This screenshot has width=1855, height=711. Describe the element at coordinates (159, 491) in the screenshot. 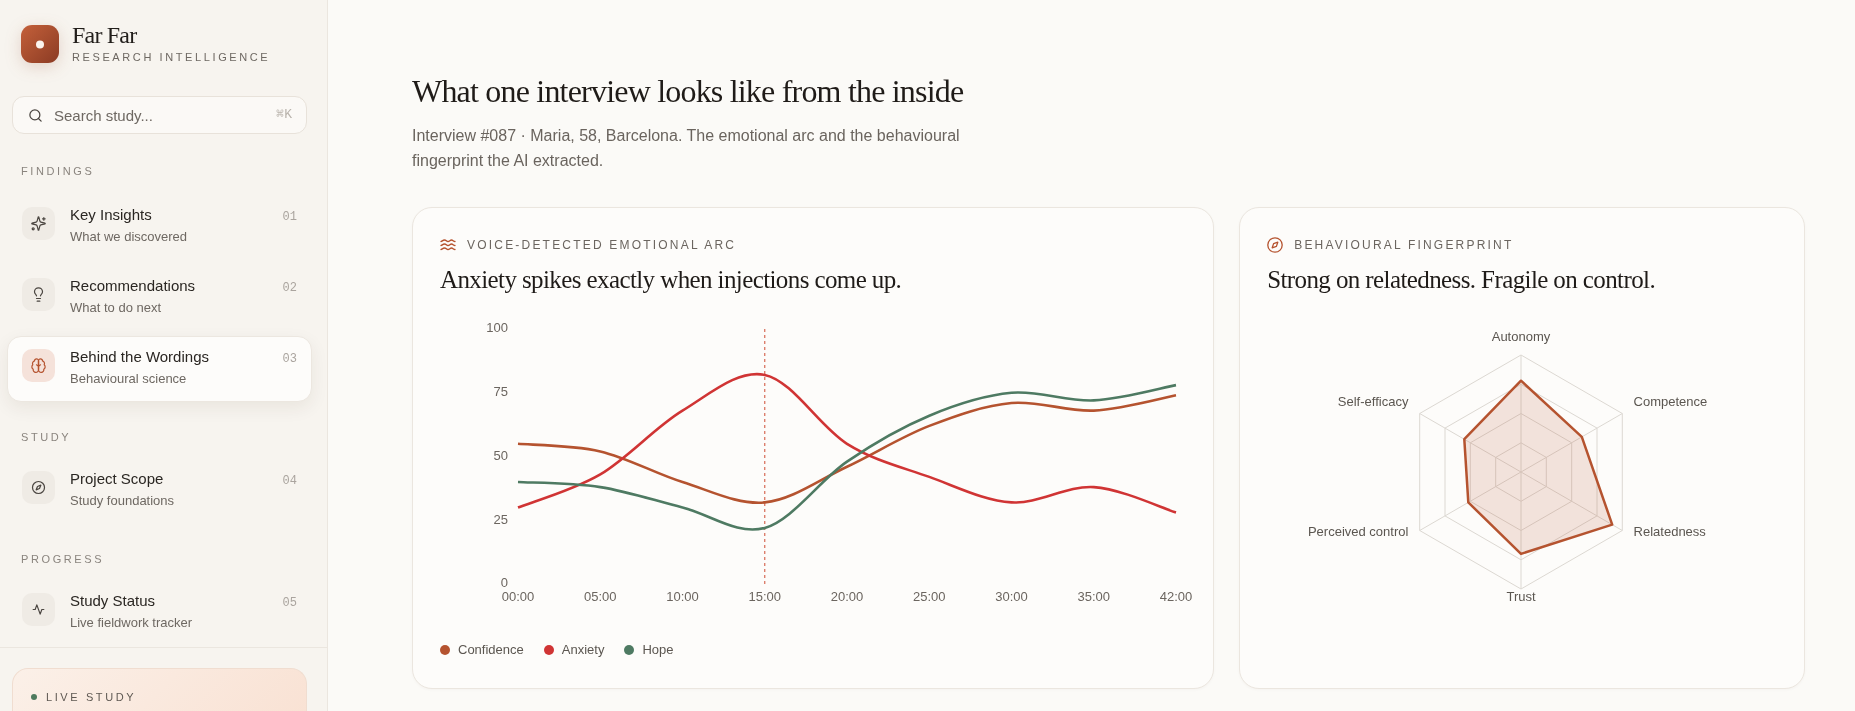

I see `nav-item: Project Scope Study foundations 04` at that location.